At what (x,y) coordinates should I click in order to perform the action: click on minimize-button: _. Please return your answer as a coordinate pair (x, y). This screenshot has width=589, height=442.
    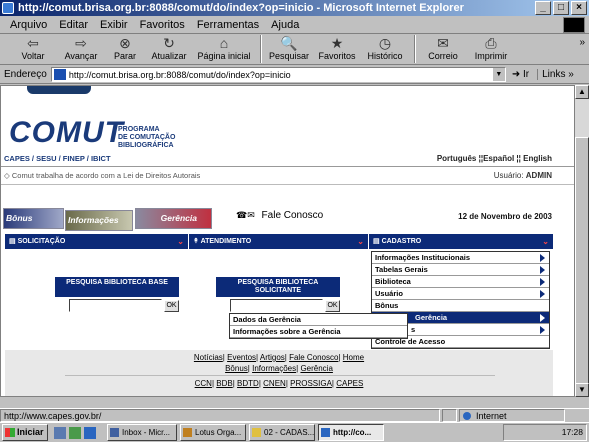
    Looking at the image, I should click on (543, 8).